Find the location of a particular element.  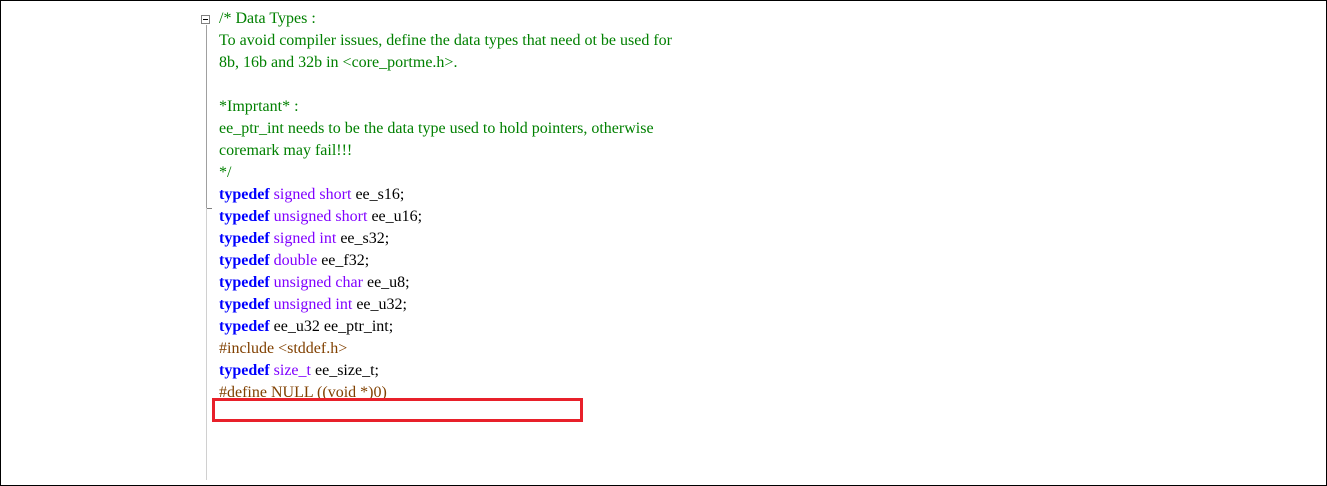

type-name: unsigned int is located at coordinates (313, 304).